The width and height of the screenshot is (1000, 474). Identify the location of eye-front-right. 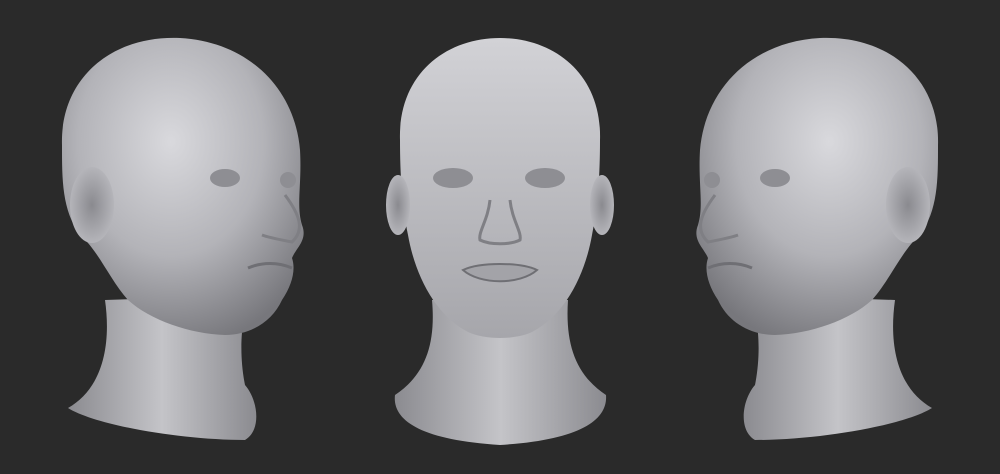
(545, 178).